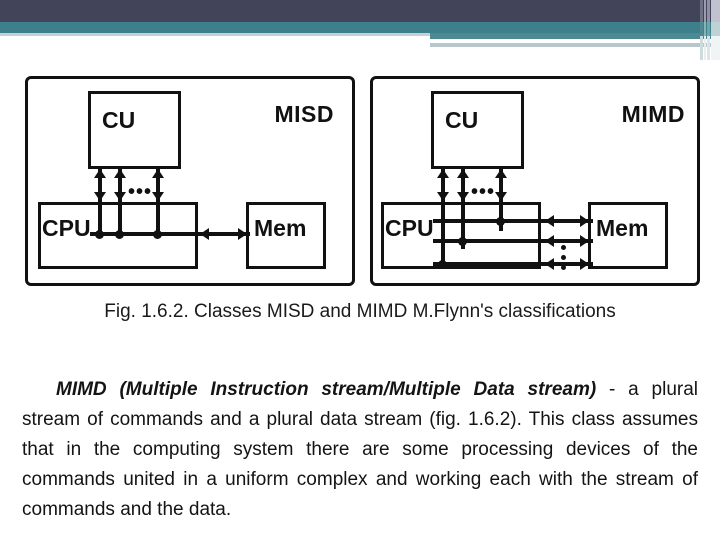  I want to click on wire-cpu-mem-bus-3-mimd, so click(513, 264).